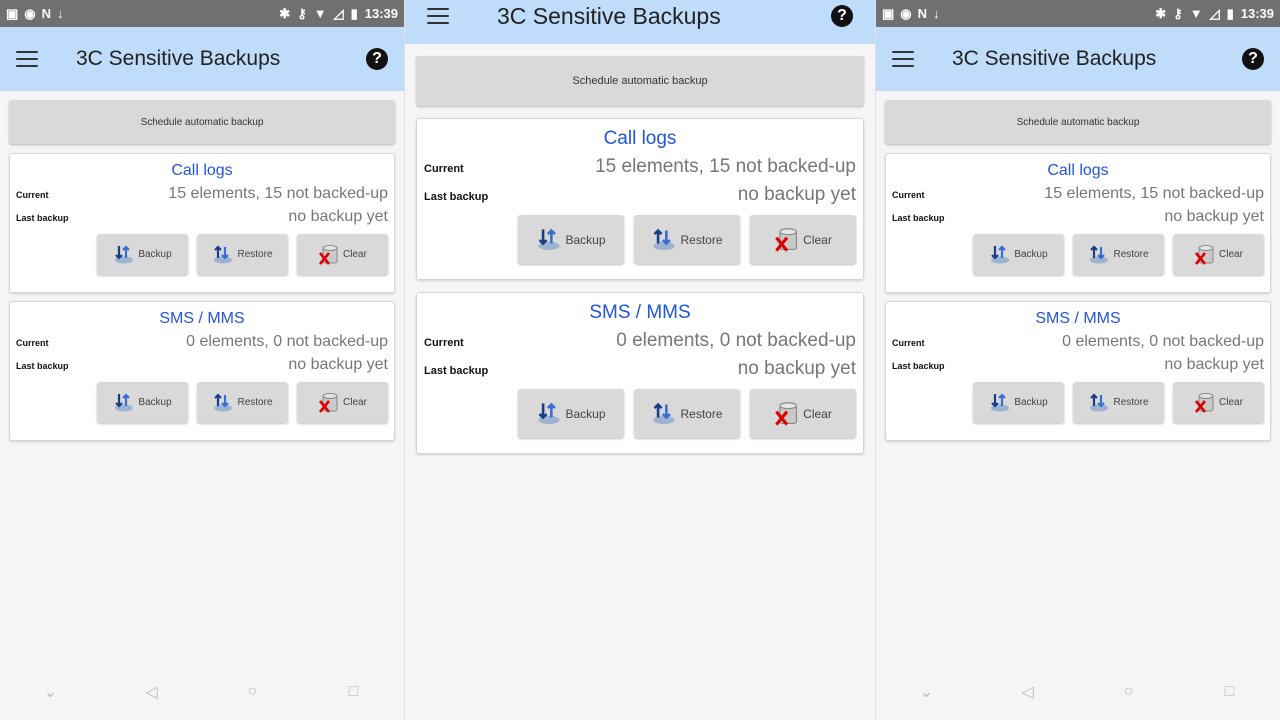 The width and height of the screenshot is (1280, 720). I want to click on notification-icon: ▣, so click(12, 13).